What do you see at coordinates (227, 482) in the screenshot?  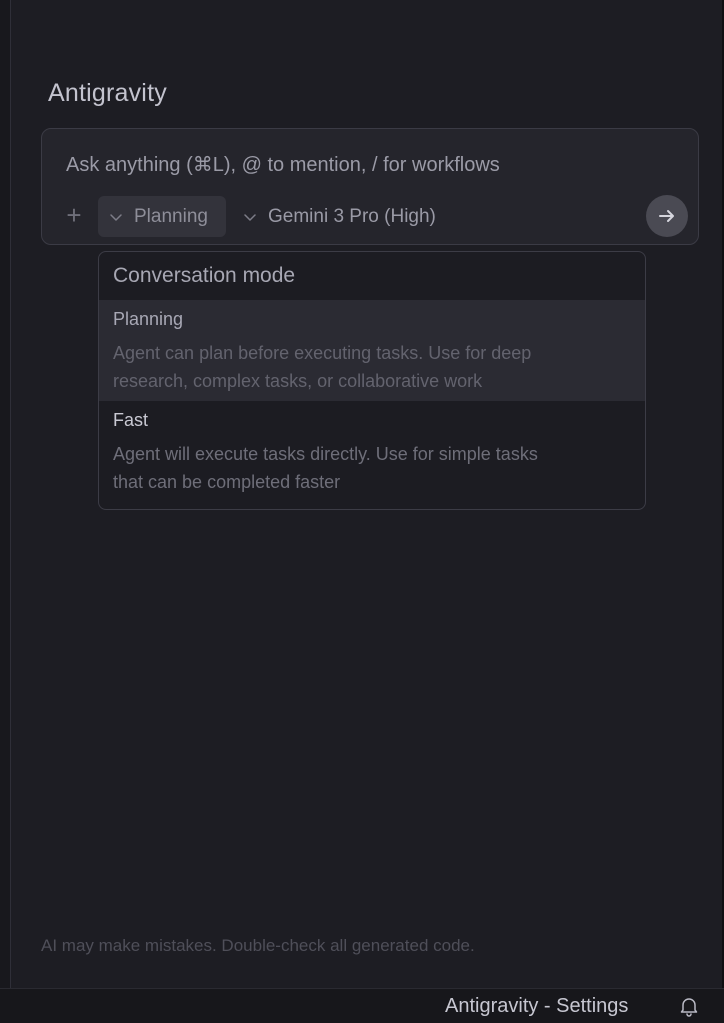 I see `option-description-line: that can be completed faster` at bounding box center [227, 482].